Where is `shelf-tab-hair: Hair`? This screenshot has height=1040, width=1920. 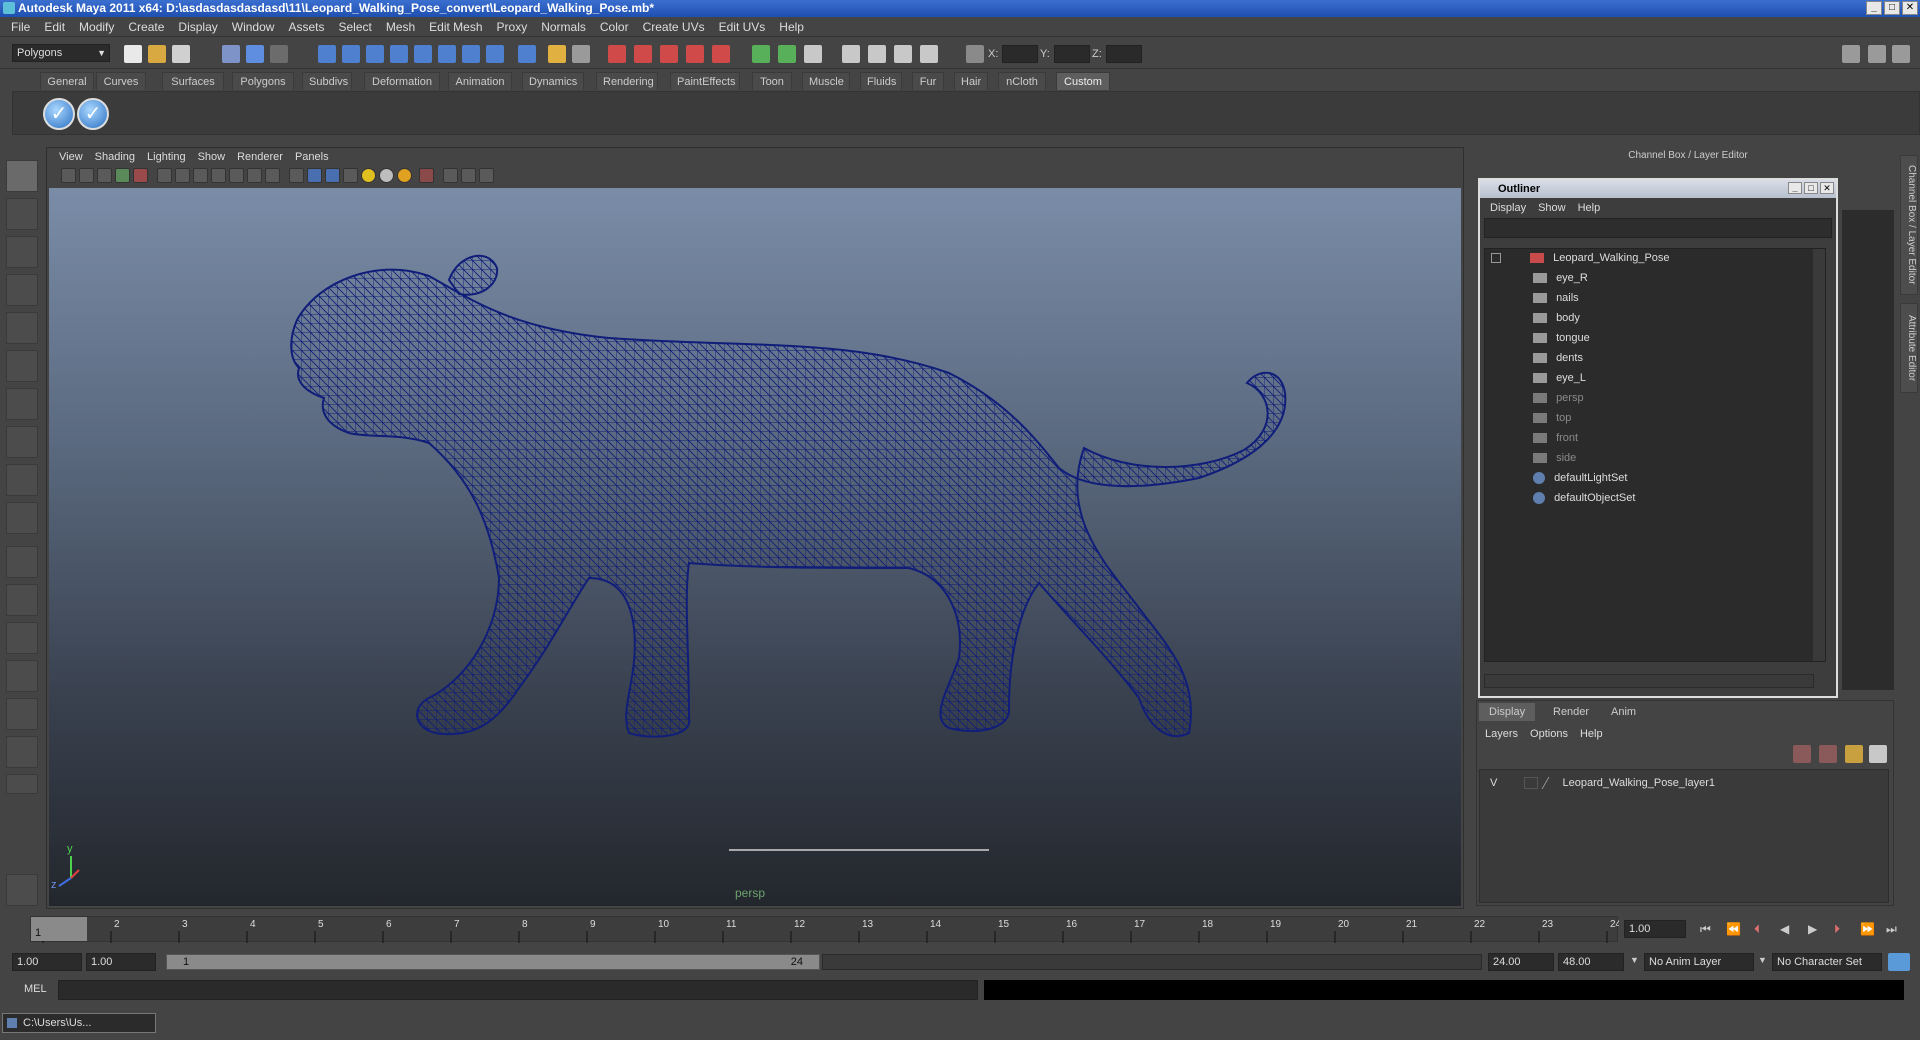 shelf-tab-hair: Hair is located at coordinates (971, 81).